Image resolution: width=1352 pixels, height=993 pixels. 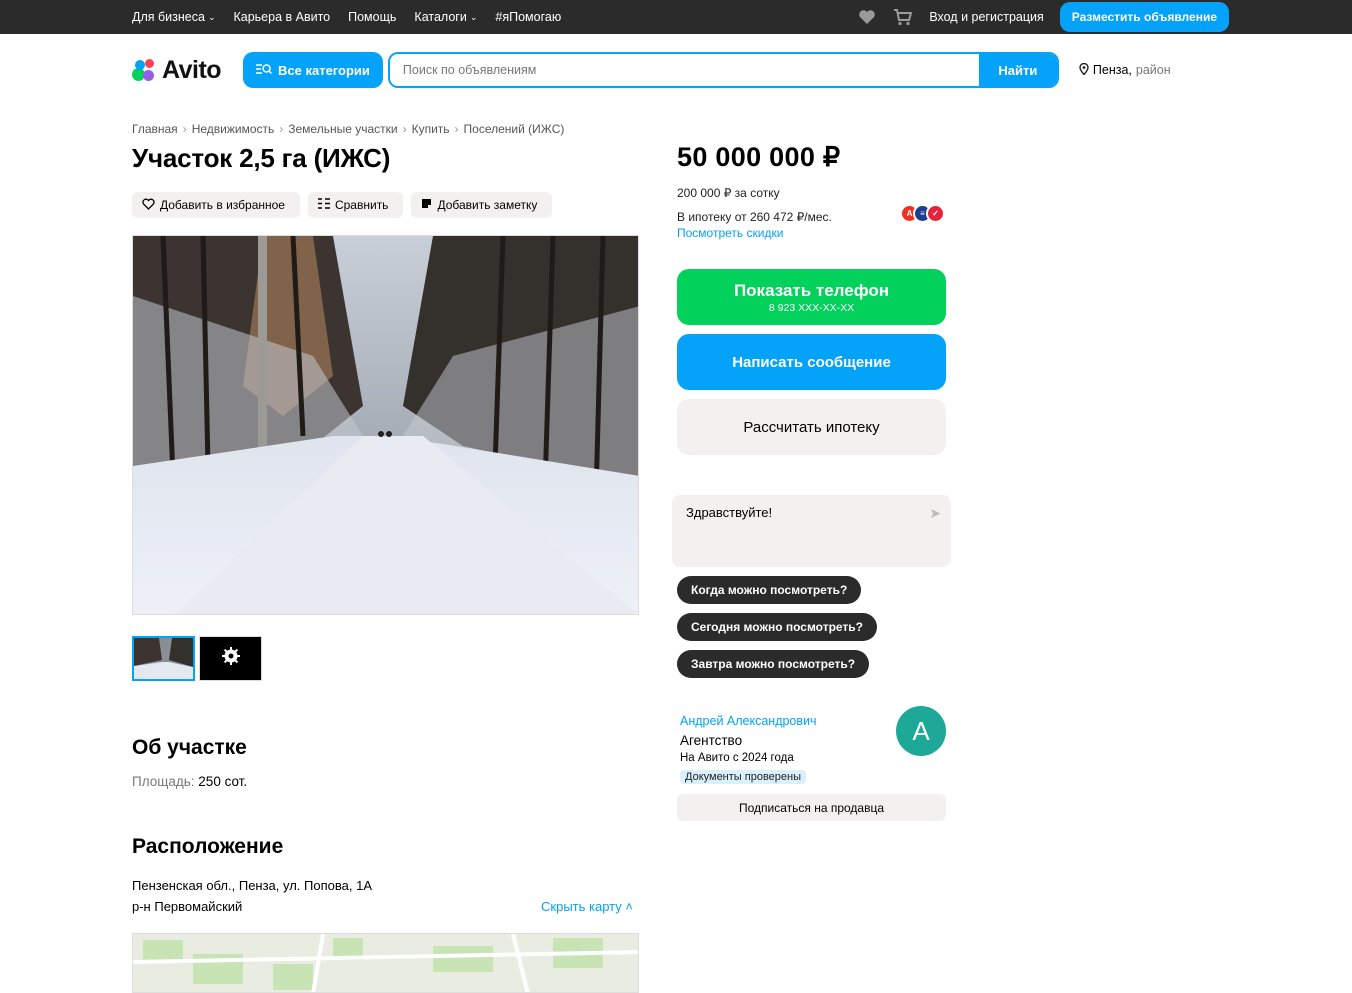 What do you see at coordinates (155, 129) in the screenshot?
I see `breadcrumb-item: Главная` at bounding box center [155, 129].